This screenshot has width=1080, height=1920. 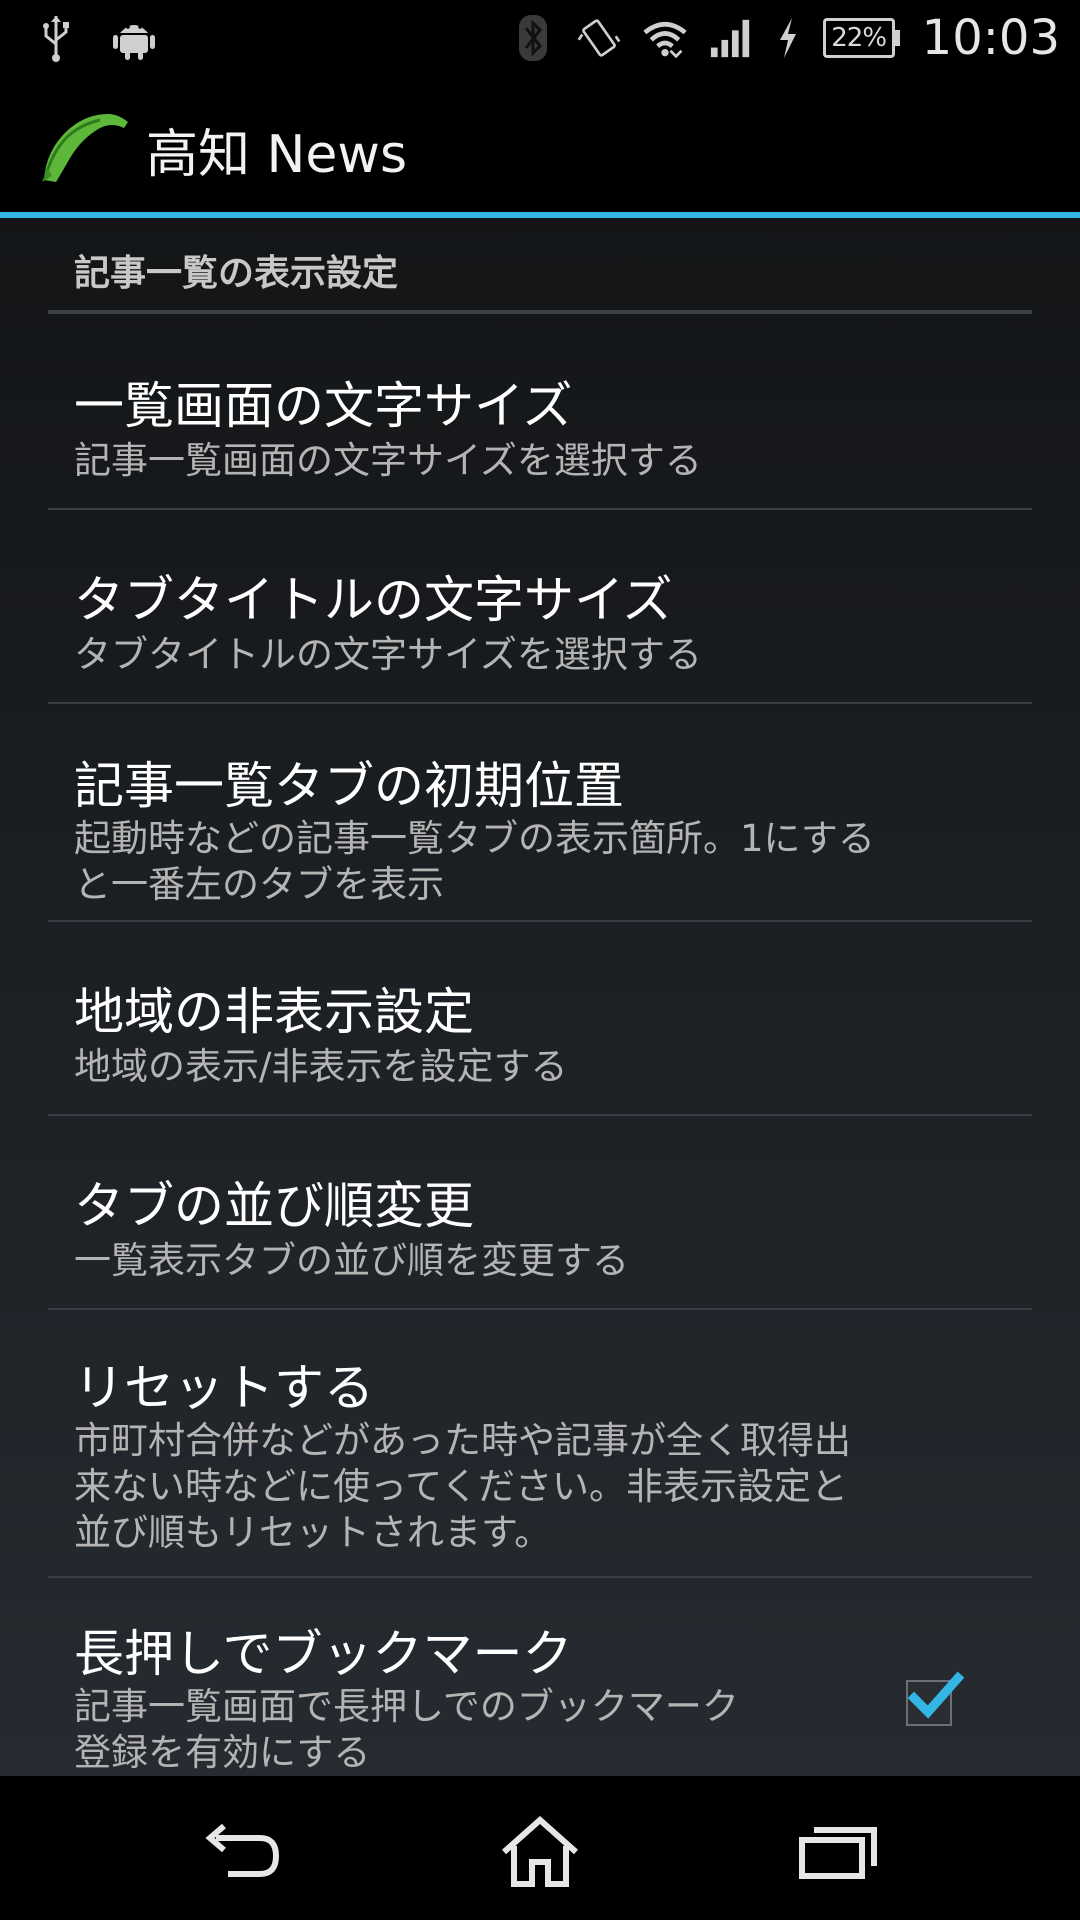 What do you see at coordinates (388, 654) in the screenshot?
I see `setting-summary: タブタイトルの文字サイズを選択する` at bounding box center [388, 654].